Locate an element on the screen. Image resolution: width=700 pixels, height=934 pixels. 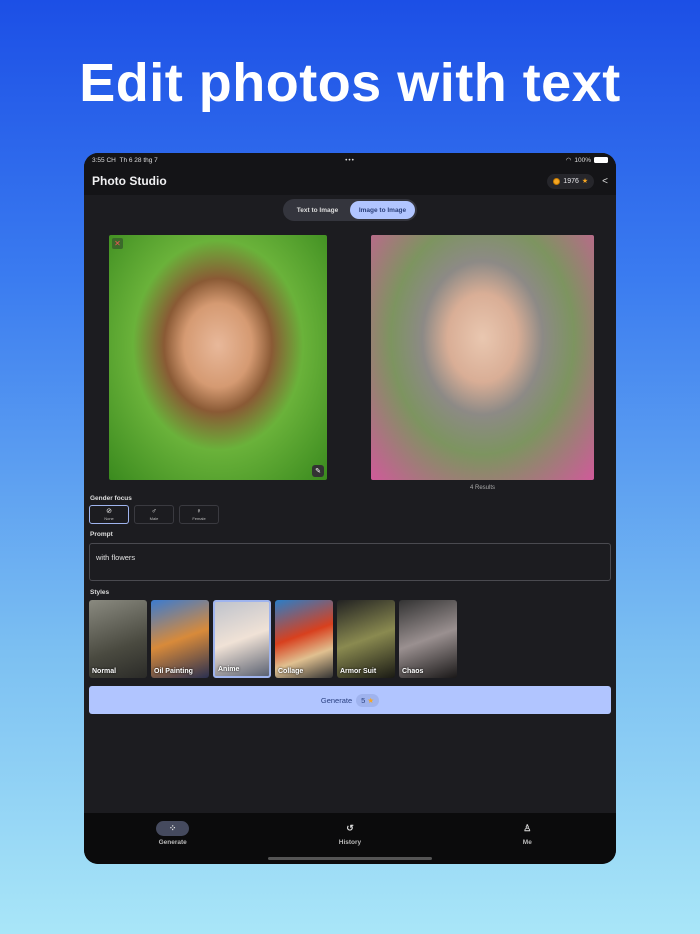
nav-generate: ⁘ Generate is located at coordinates (172, 838).